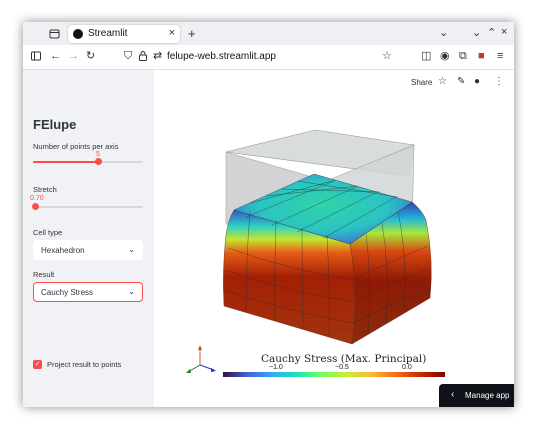 Image resolution: width=537 pixels, height=429 pixels. Describe the element at coordinates (442, 81) in the screenshot. I see `star-icon: ☆` at that location.